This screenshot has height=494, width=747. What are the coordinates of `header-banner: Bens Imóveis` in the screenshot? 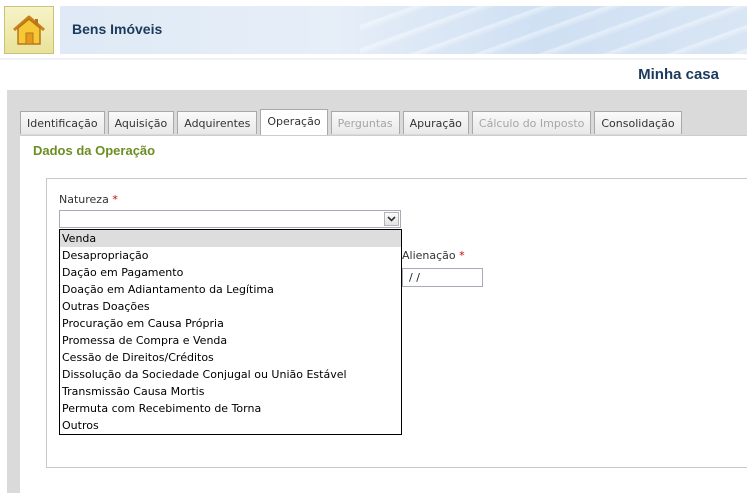 It's located at (403, 30).